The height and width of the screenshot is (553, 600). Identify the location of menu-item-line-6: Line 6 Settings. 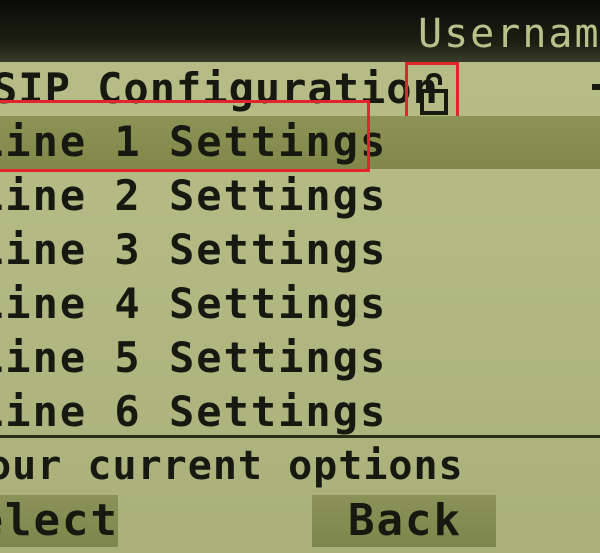
(300, 412).